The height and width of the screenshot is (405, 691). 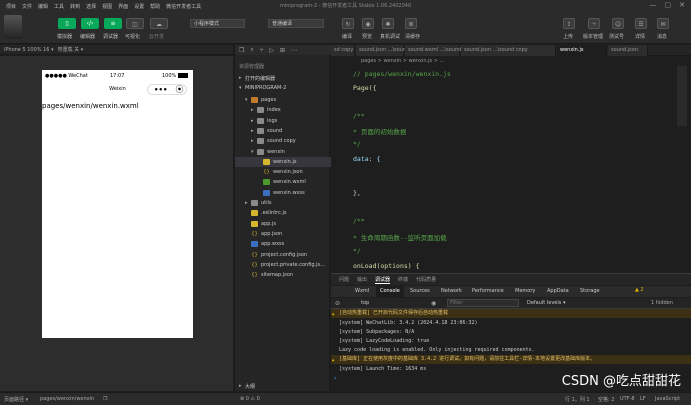 I want to click on open-editors-section: ▸ 打开的编辑器, so click(x=283, y=78).